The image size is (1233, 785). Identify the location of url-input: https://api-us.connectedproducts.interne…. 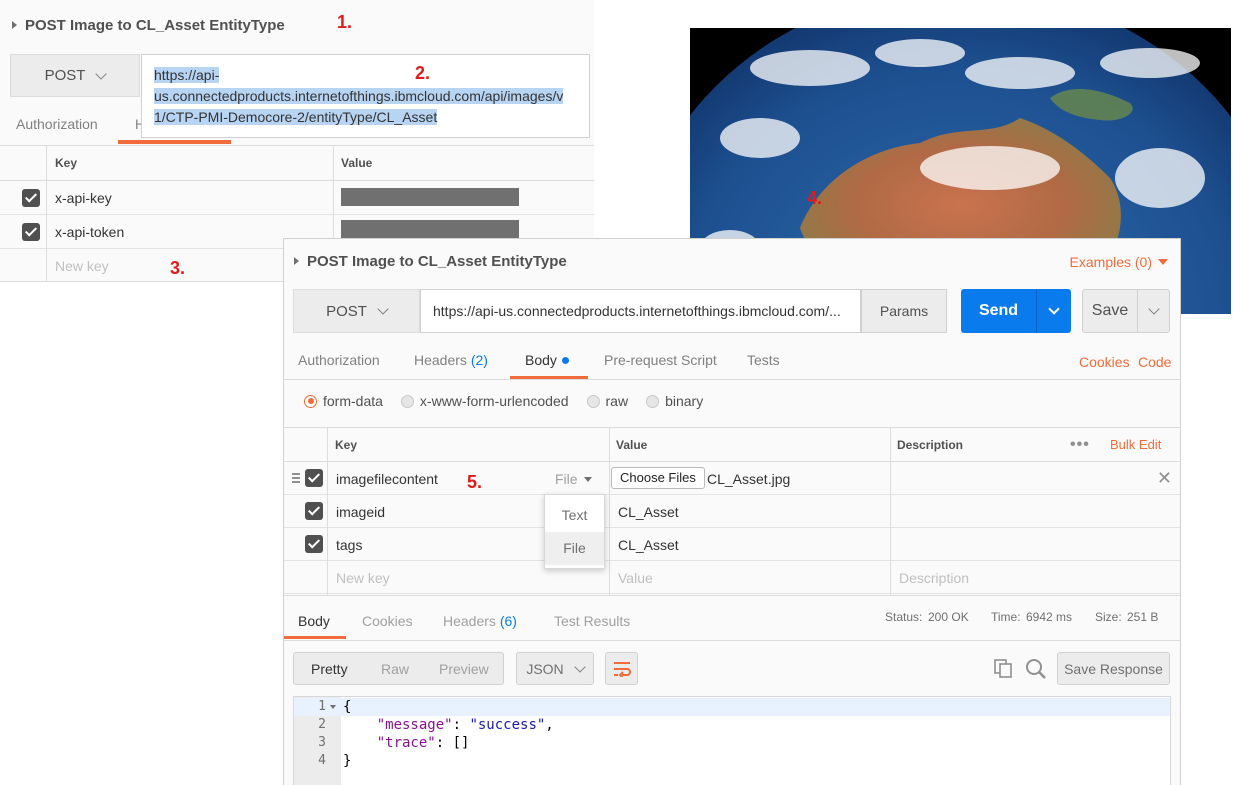
(640, 311).